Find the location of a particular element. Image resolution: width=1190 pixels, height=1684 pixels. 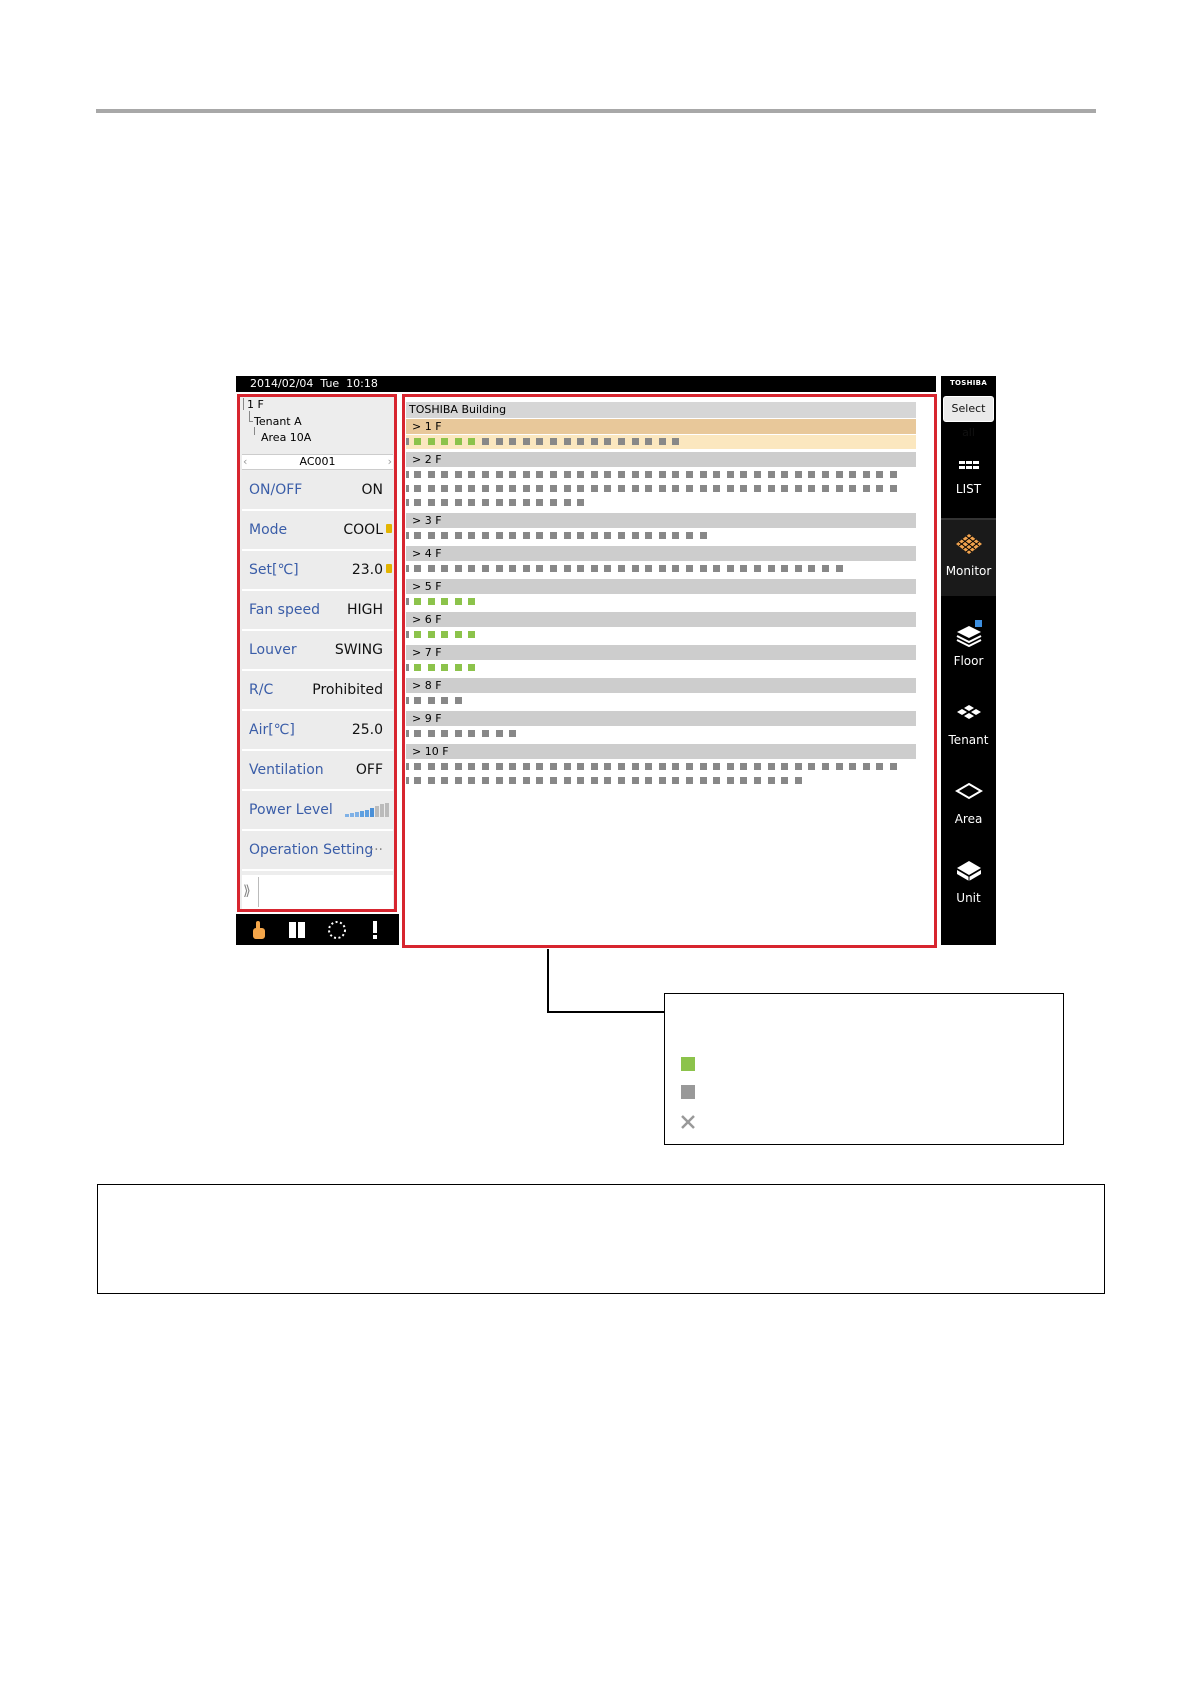

floor-header: > 10 F is located at coordinates (661, 751).